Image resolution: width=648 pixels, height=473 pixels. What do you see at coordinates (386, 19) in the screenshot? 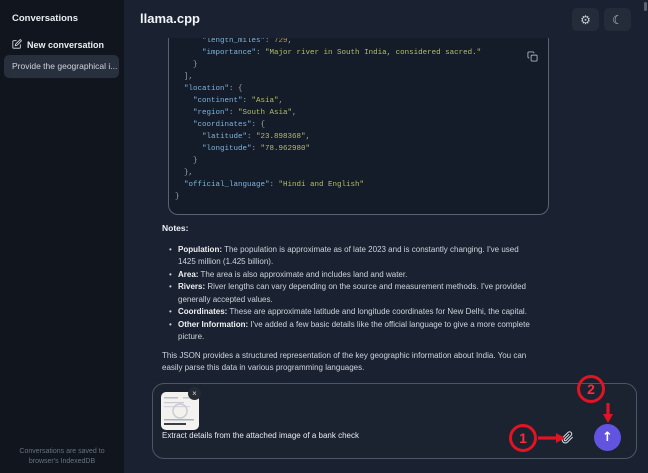
I see `header: llama.cpp ⚙ ☾` at bounding box center [386, 19].